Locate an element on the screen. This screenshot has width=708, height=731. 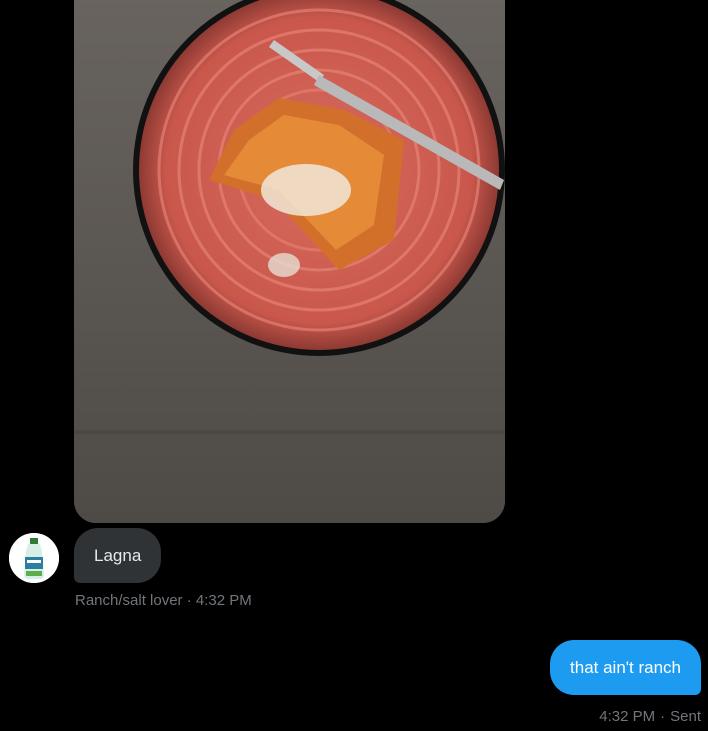
sent-message-text: that ain't ranch is located at coordinates (625, 667).